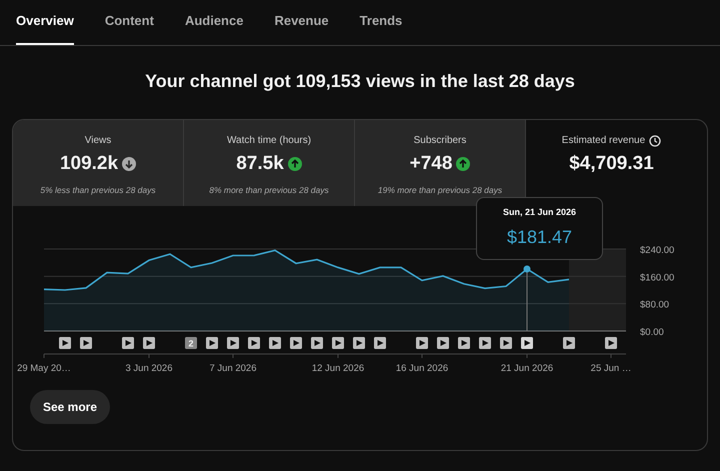  What do you see at coordinates (440, 190) in the screenshot?
I see `comparison-note: 19% more than previous 28 days` at bounding box center [440, 190].